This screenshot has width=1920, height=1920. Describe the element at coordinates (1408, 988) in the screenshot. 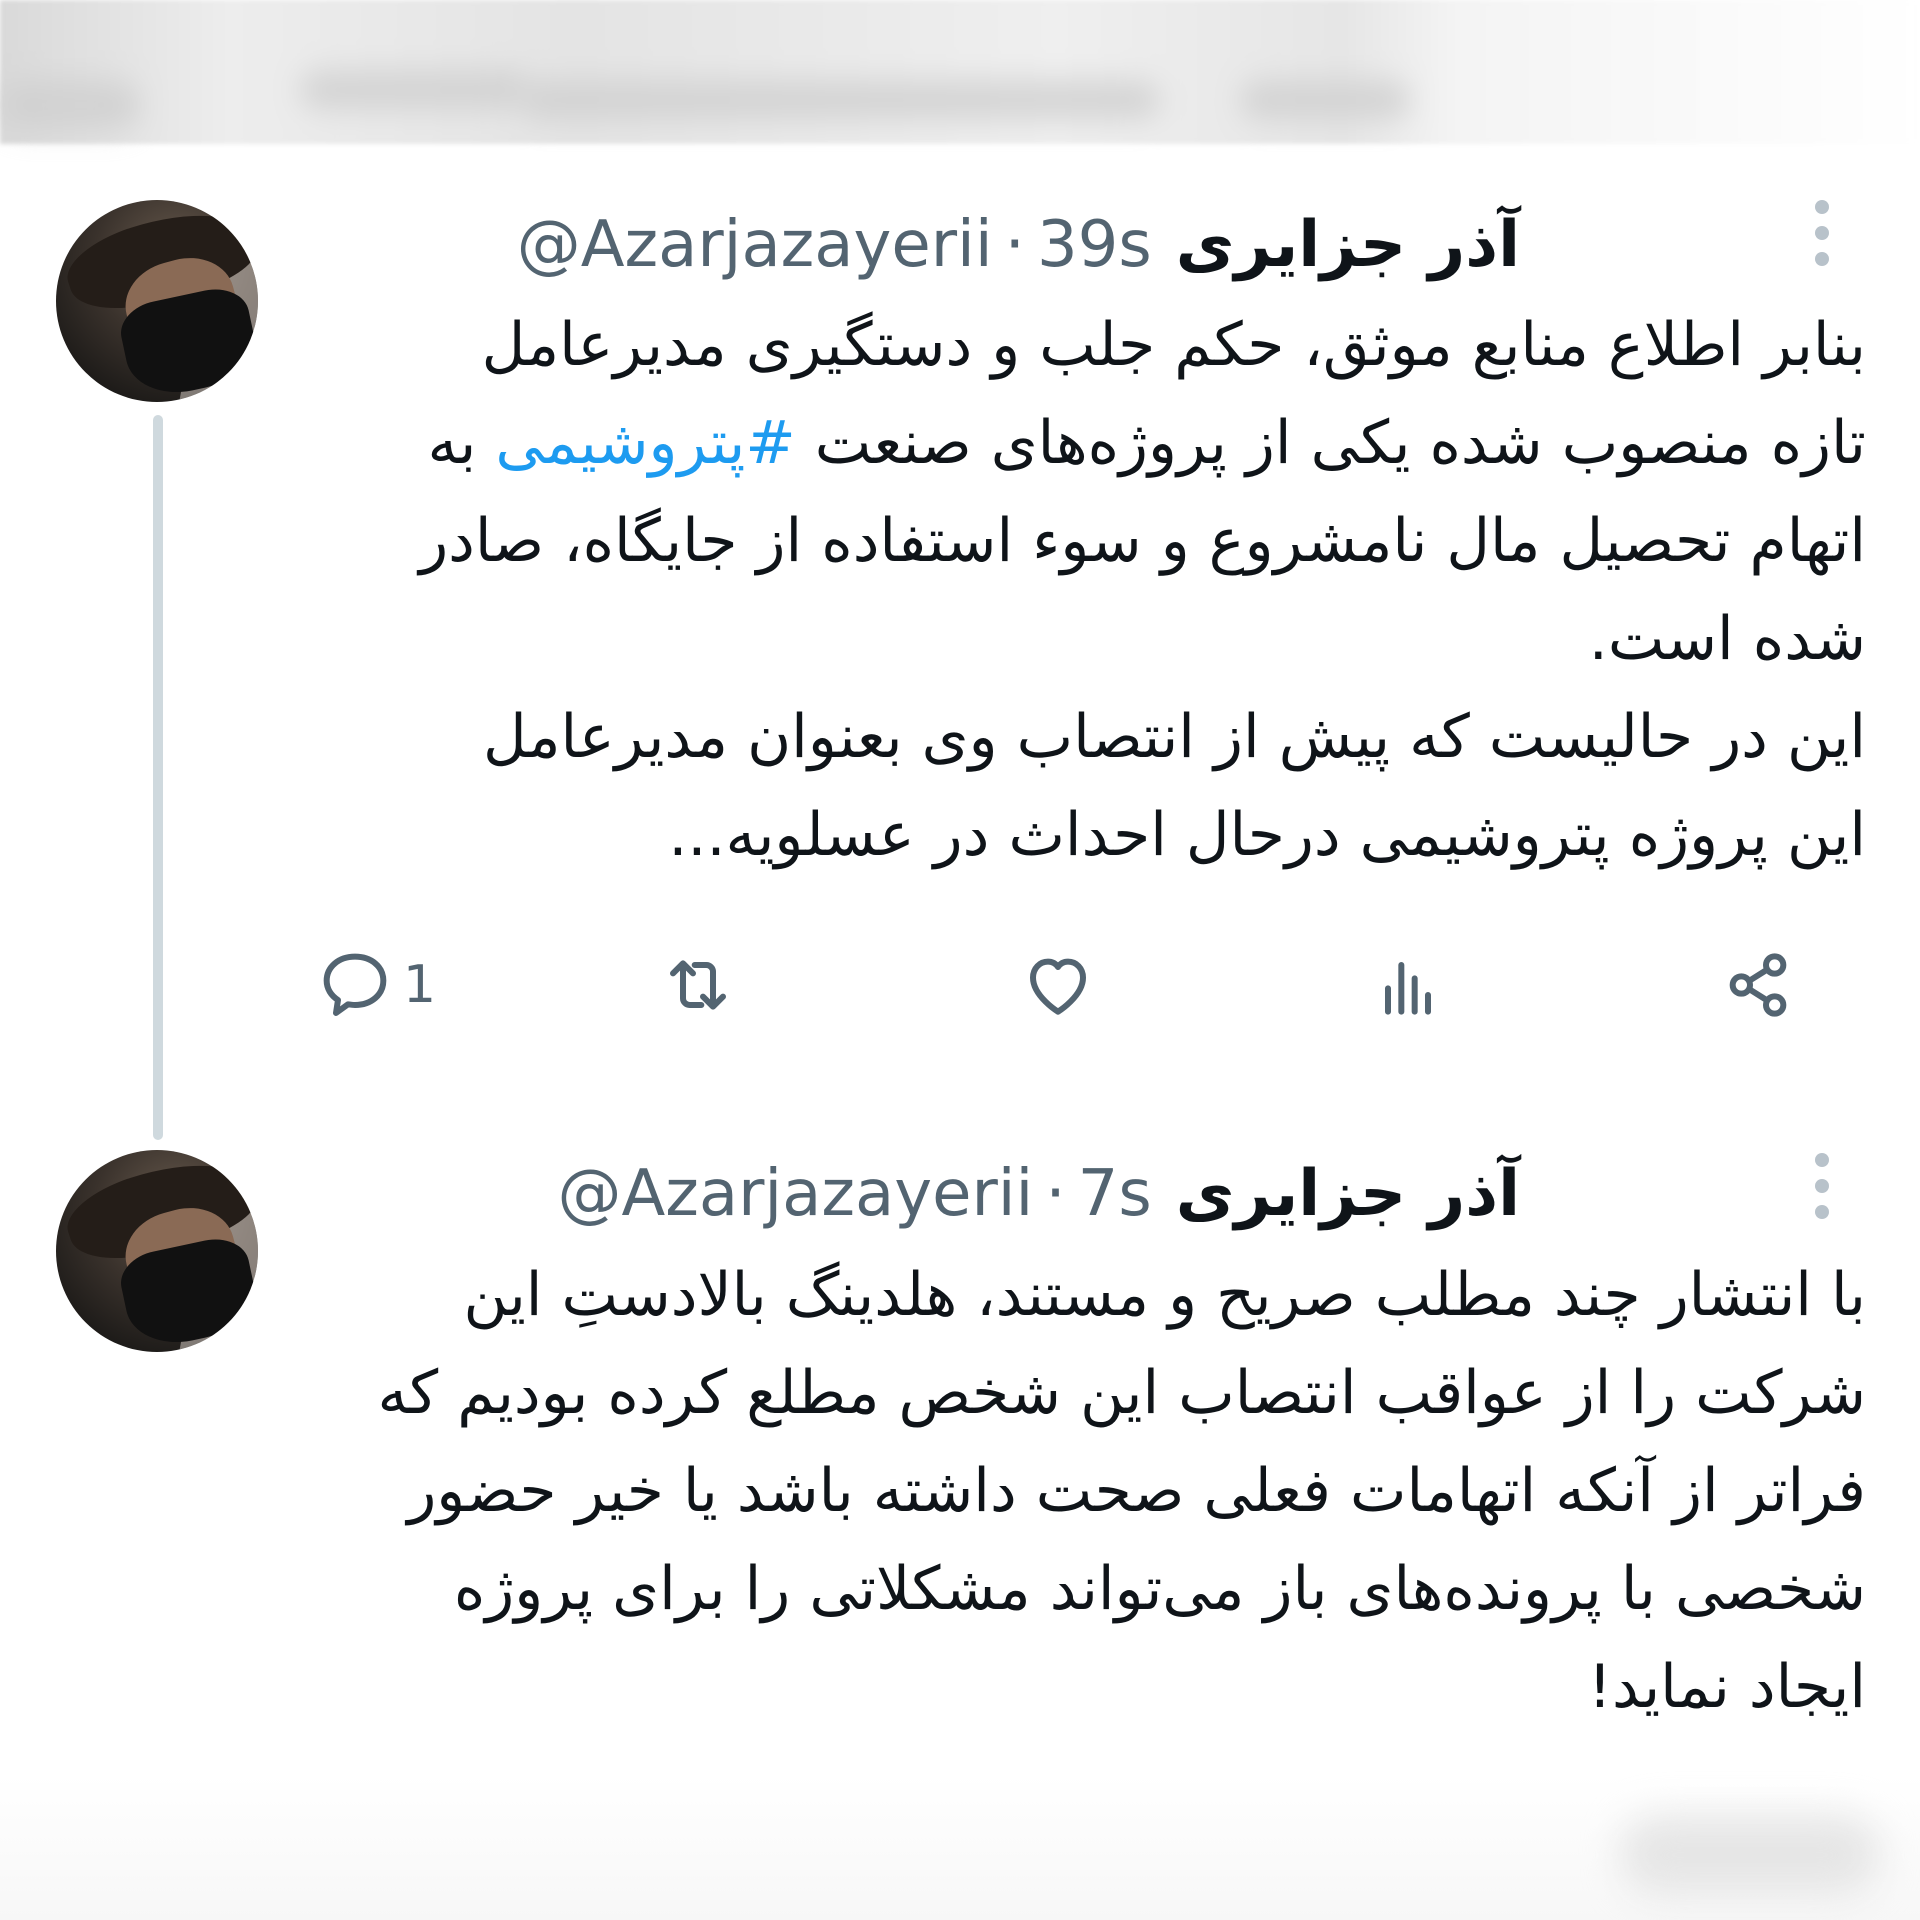

I see `bar-chart-icon` at that location.